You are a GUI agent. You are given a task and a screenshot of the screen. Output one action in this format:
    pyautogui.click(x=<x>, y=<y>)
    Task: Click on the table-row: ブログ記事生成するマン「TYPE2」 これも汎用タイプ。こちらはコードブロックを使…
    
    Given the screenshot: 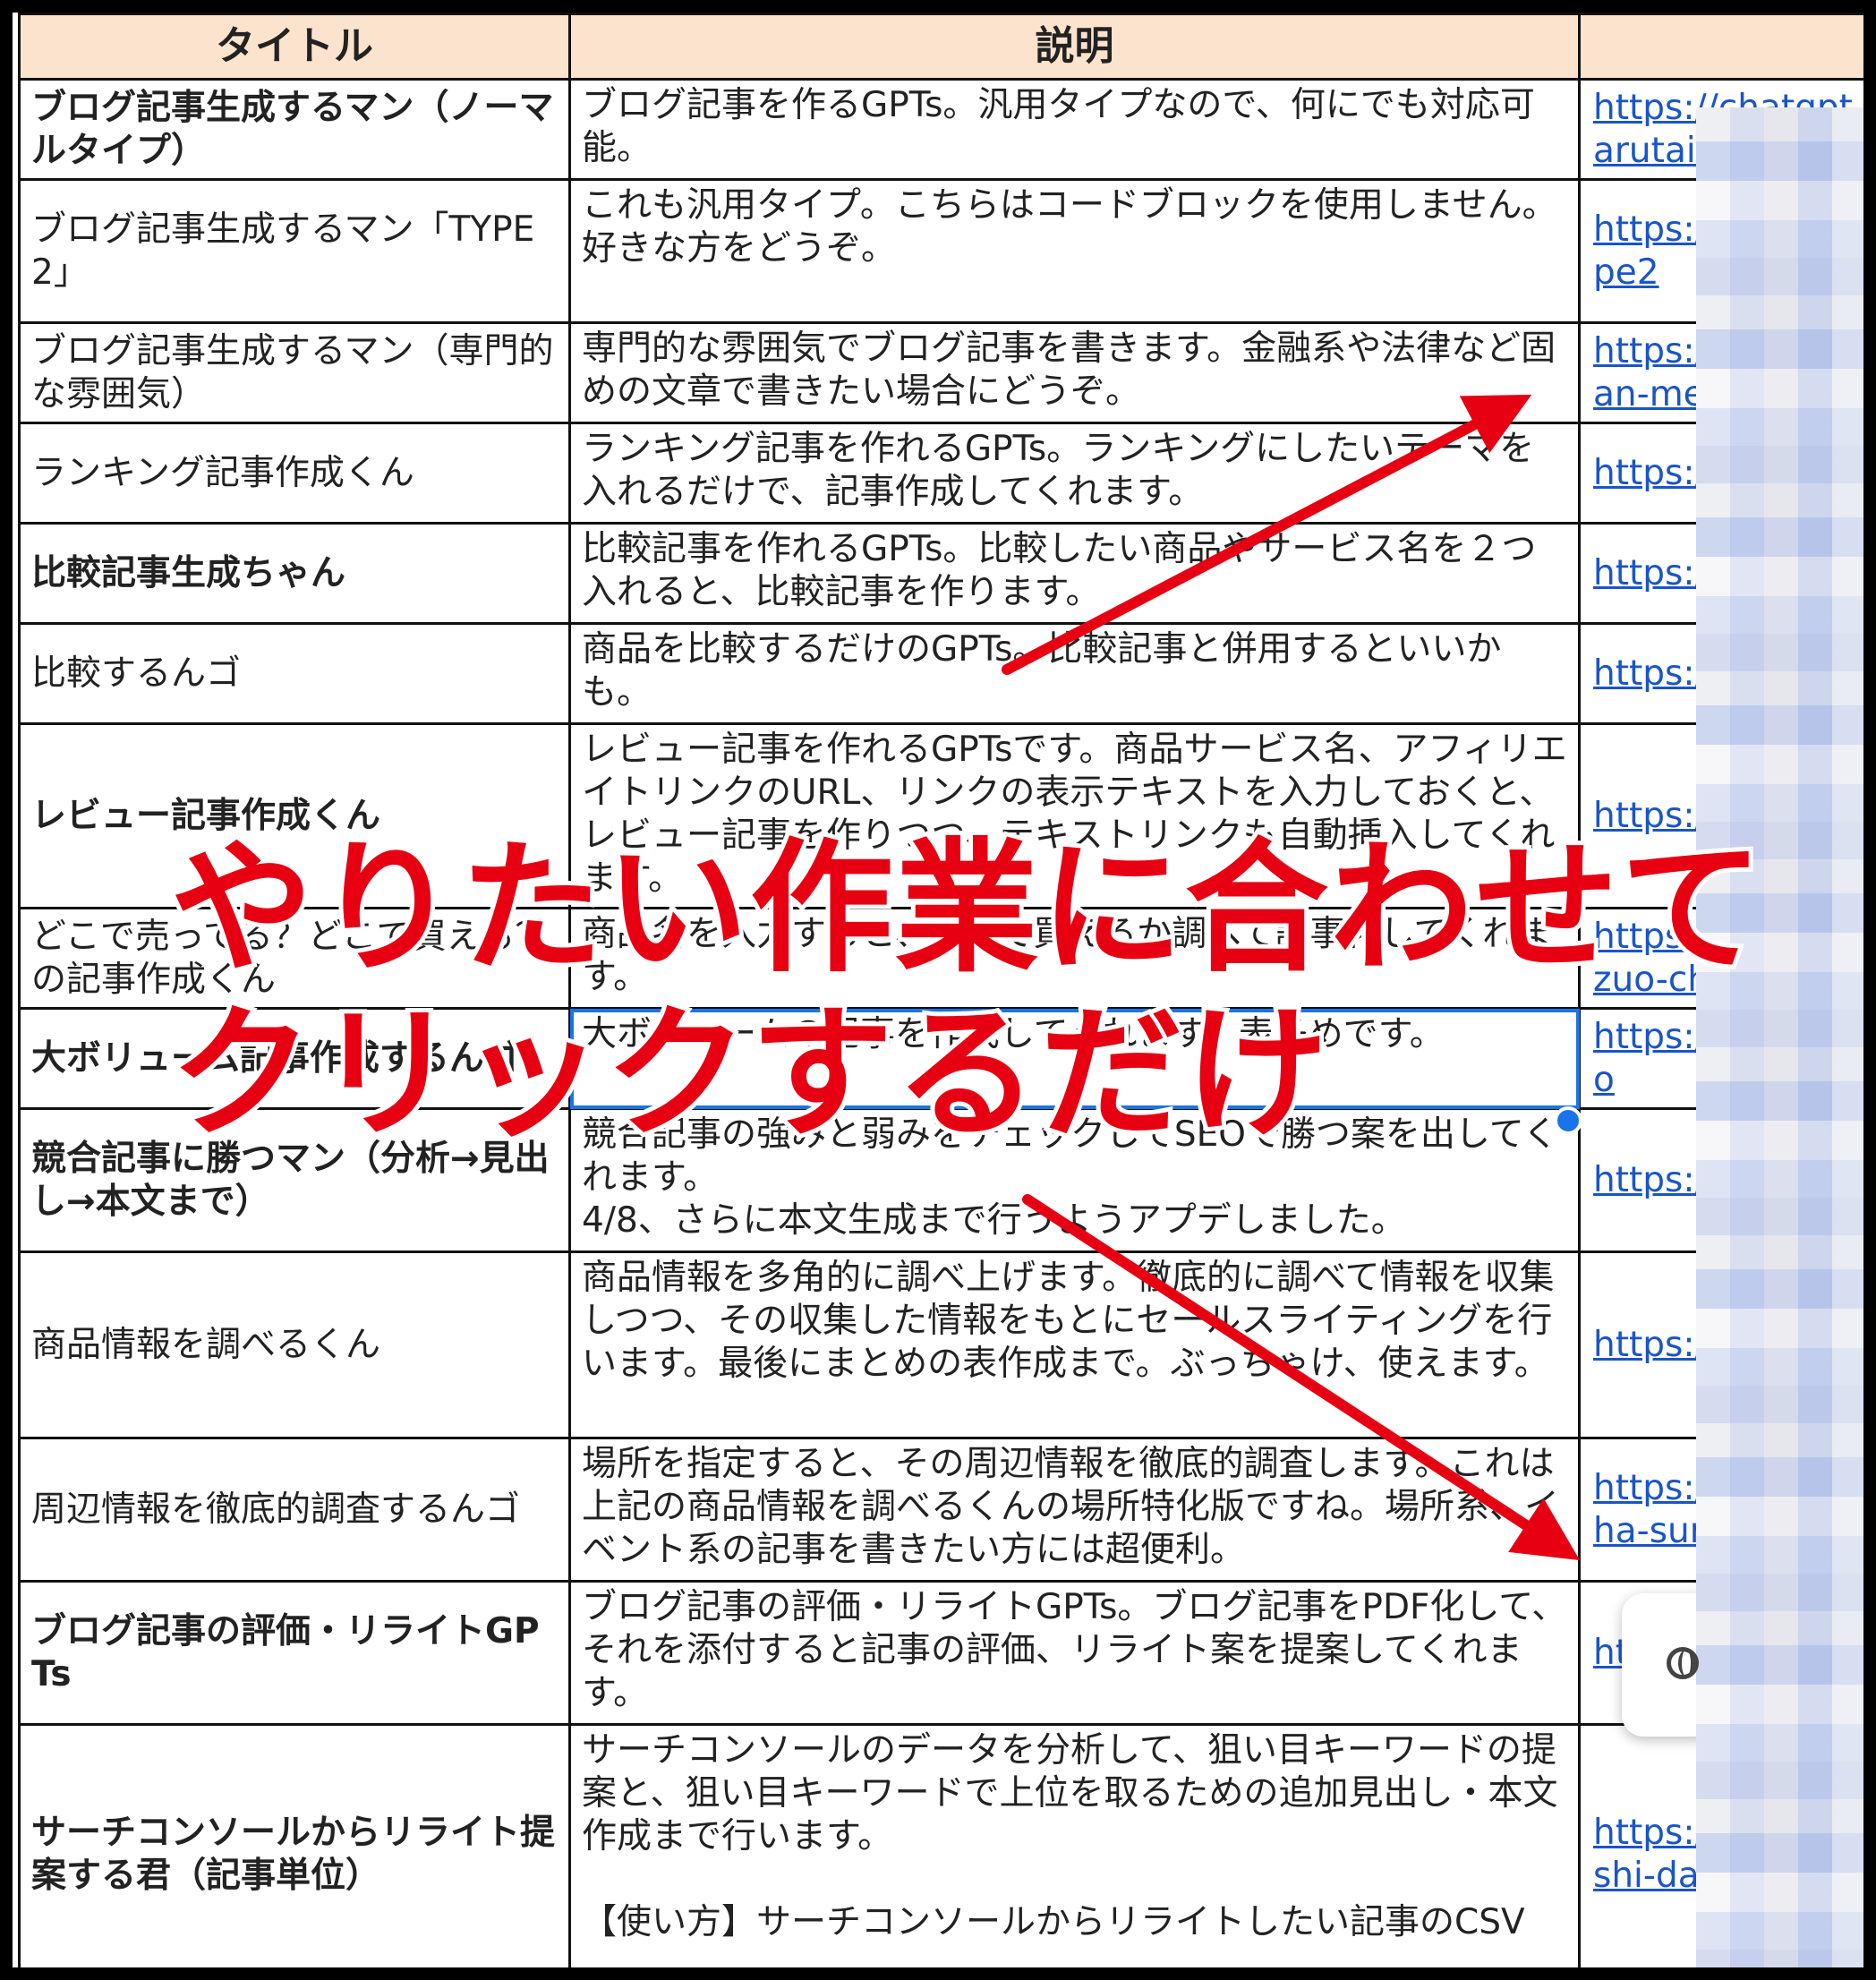 What is the action you would take?
    pyautogui.click(x=947, y=251)
    